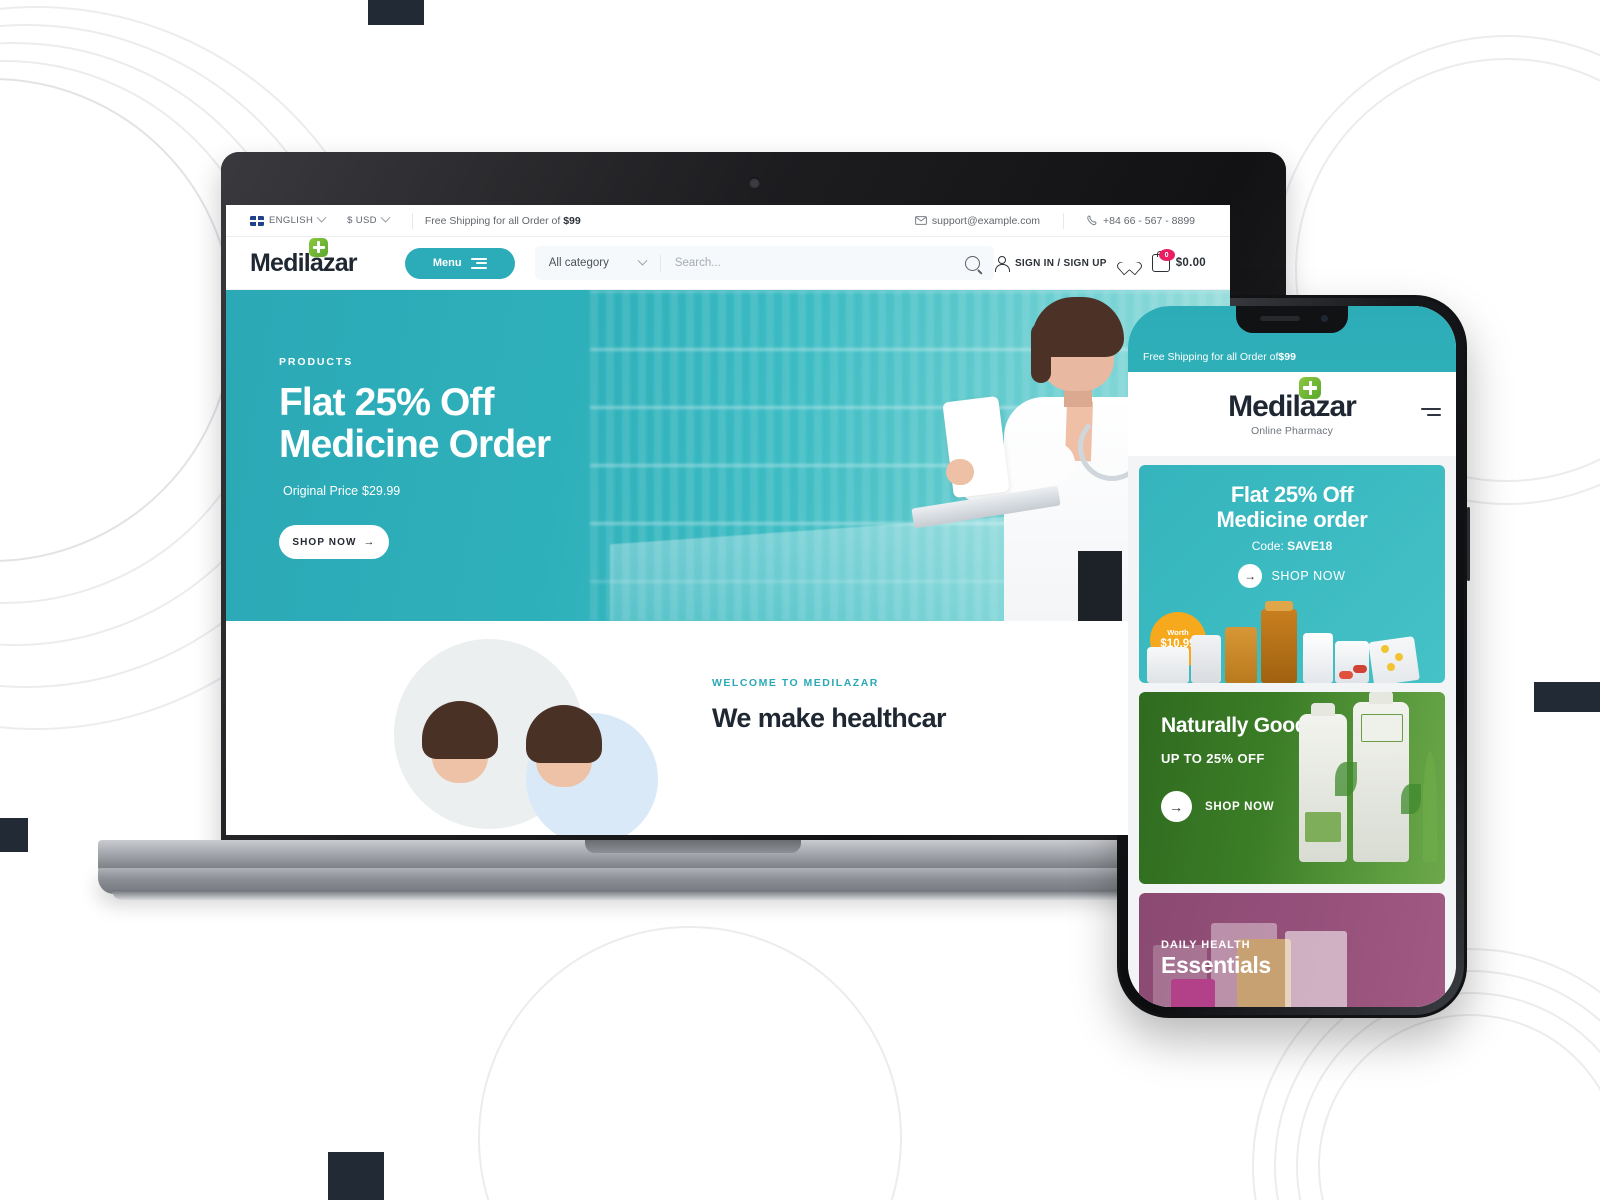  What do you see at coordinates (356, 1176) in the screenshot?
I see `decor-square-bottom` at bounding box center [356, 1176].